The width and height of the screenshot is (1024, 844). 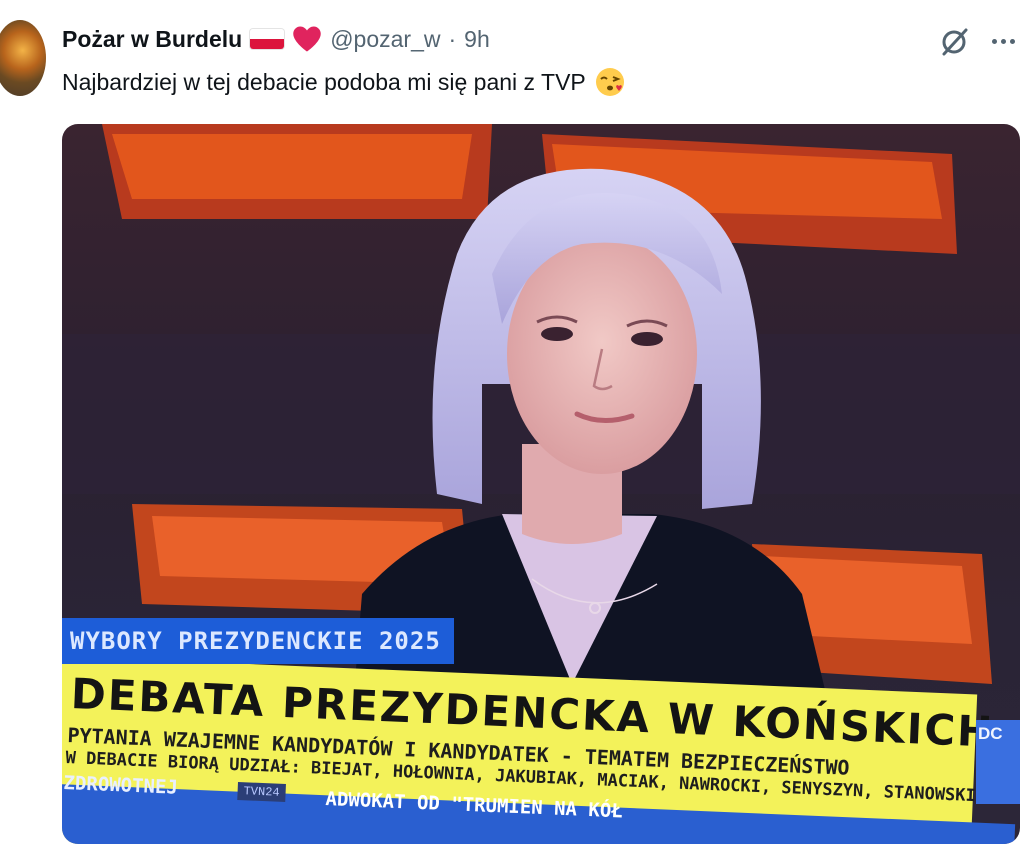 I want to click on tweet-header: Pożar w Burdelu @pozar_w · 9h, so click(x=276, y=39).